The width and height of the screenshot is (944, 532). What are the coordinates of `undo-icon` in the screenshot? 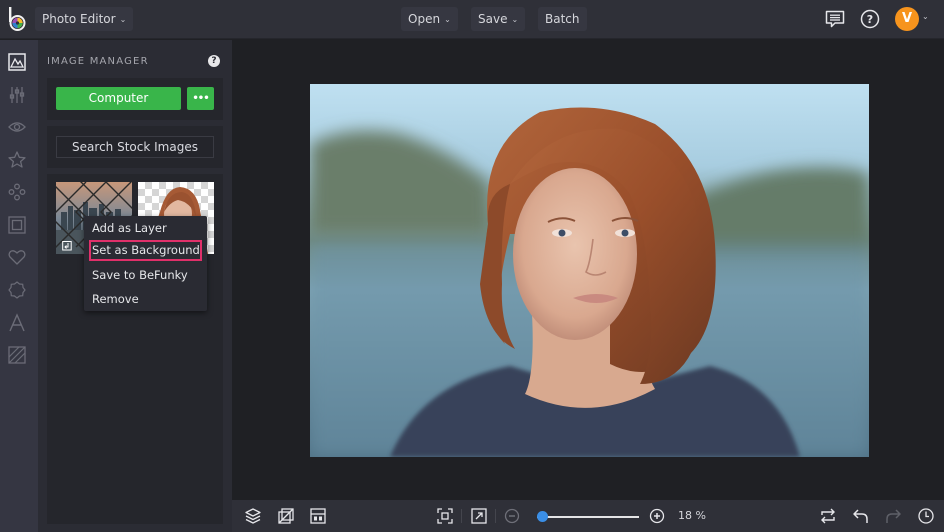 It's located at (861, 516).